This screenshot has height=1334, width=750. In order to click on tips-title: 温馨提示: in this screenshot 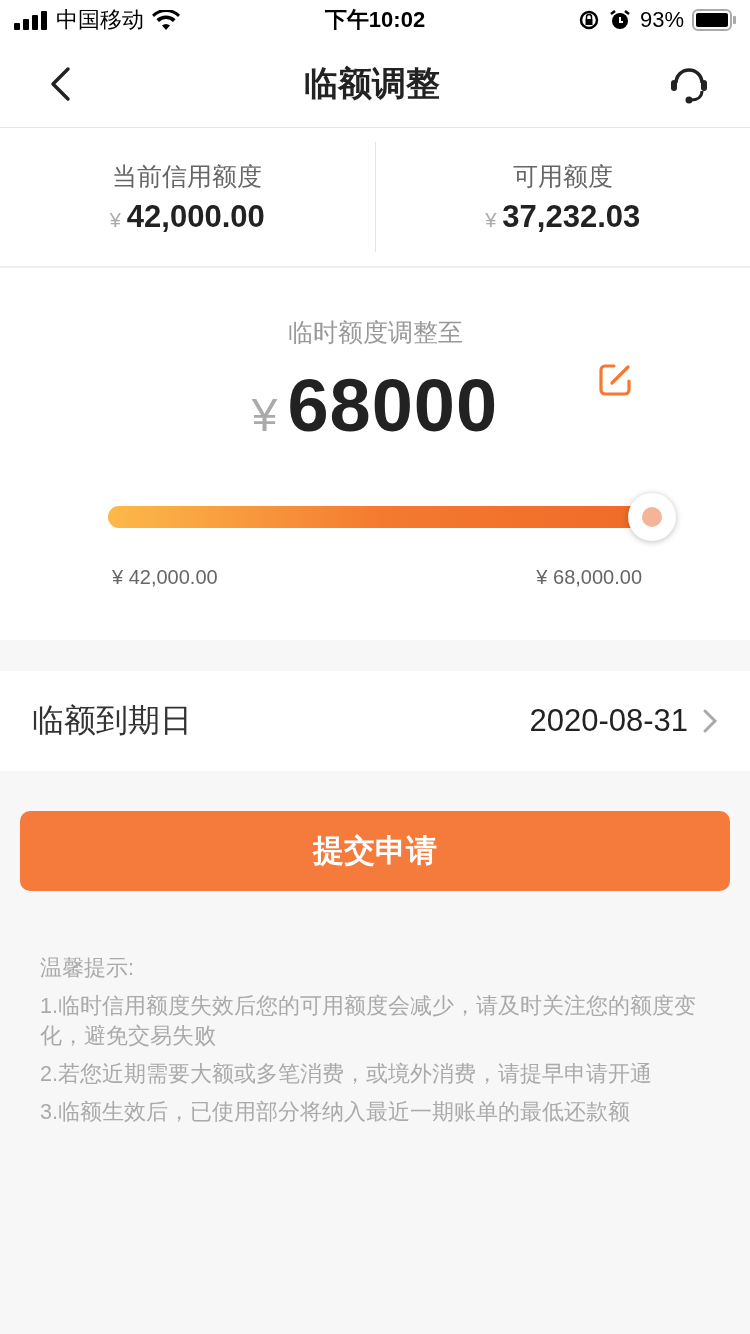, I will do `click(87, 968)`.